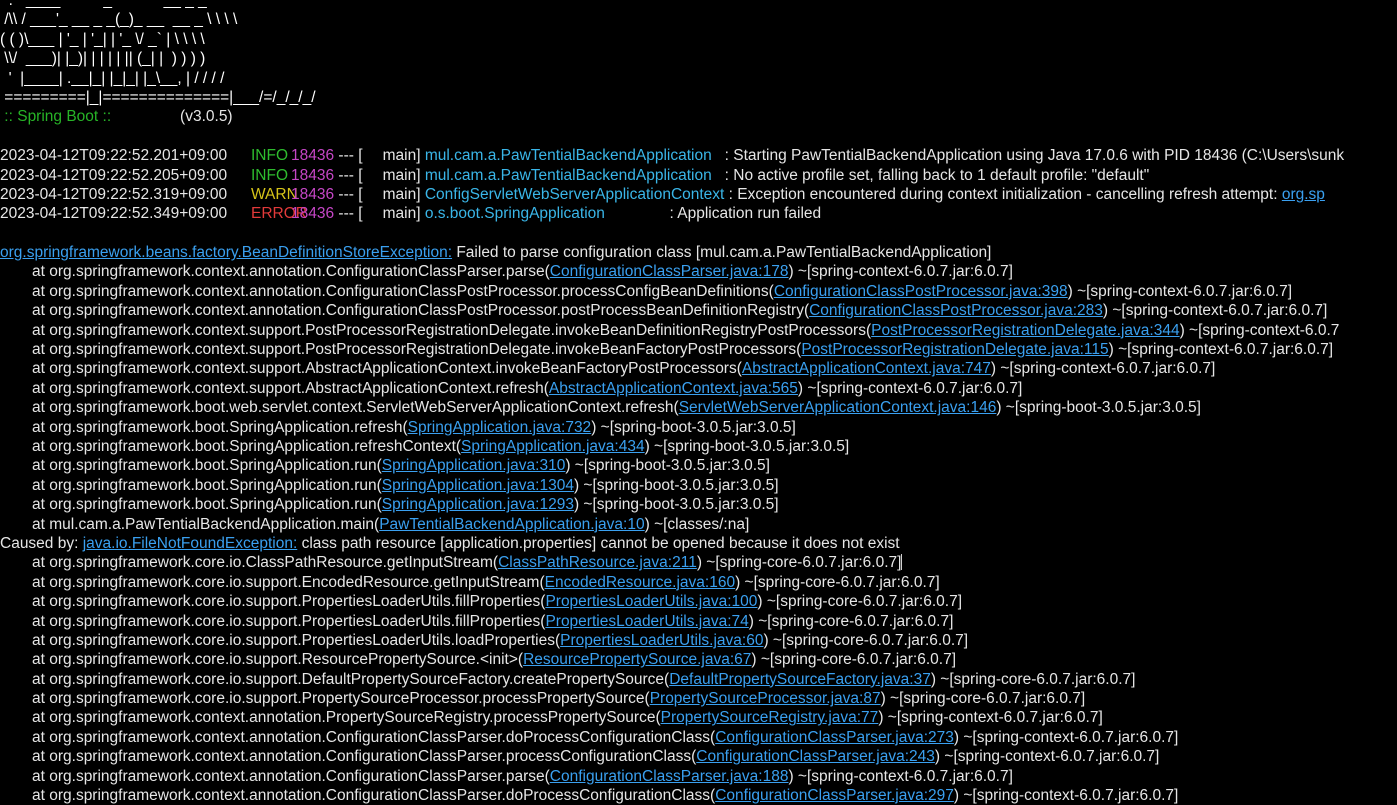  I want to click on stack-frame-source-link: ConfigurationClassParser.java:188, so click(669, 776).